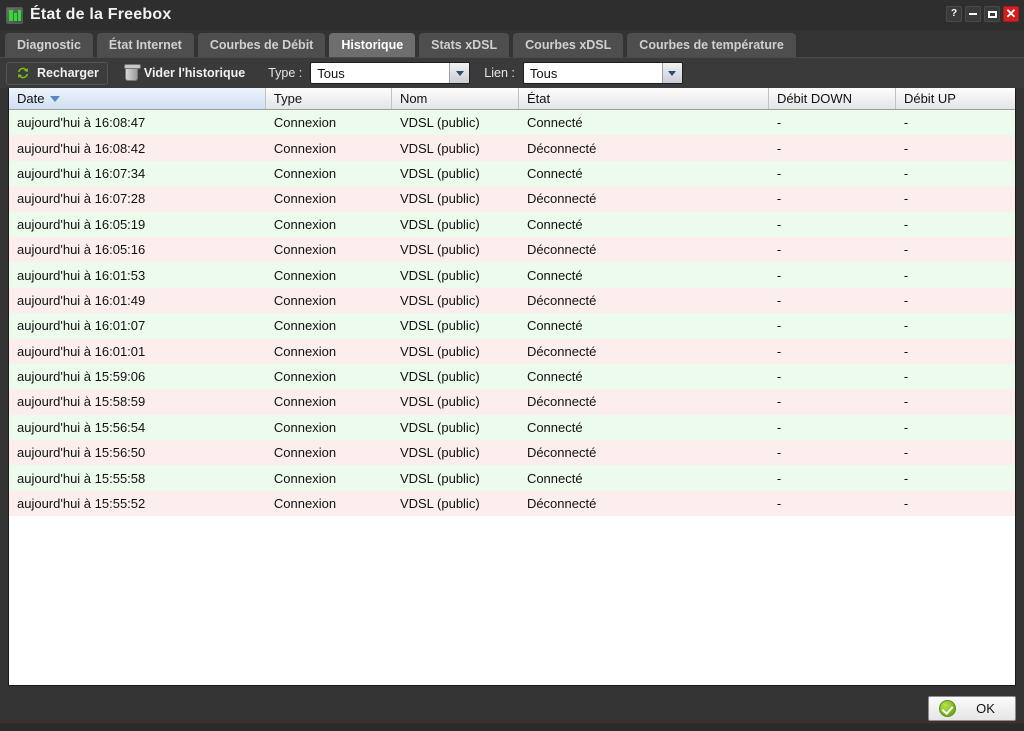  Describe the element at coordinates (81, 199) in the screenshot. I see `cell-date: aujourd'hui à 16:07:28` at that location.